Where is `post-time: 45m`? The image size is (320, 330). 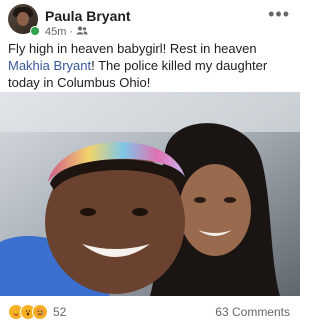 post-time: 45m is located at coordinates (55, 32).